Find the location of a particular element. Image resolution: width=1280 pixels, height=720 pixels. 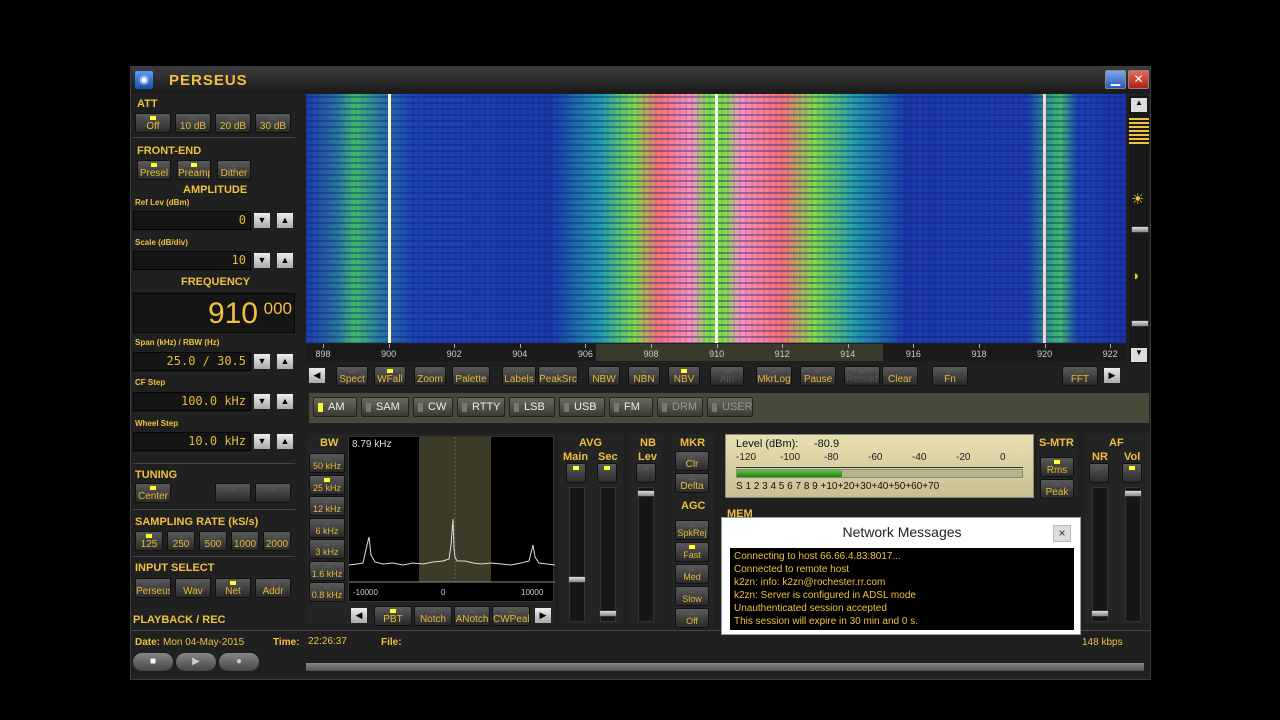

agc-button-1: Fast is located at coordinates (692, 552).